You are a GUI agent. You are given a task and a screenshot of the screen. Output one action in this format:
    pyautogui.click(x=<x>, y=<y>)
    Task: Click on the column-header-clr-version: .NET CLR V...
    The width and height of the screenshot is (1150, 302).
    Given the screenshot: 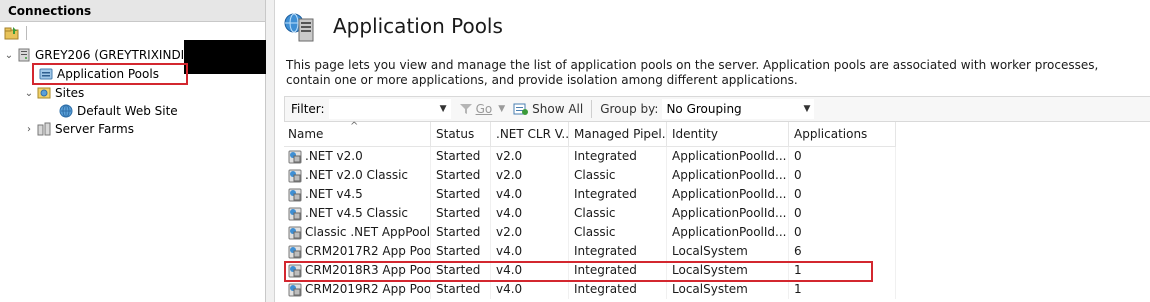 What is the action you would take?
    pyautogui.click(x=530, y=134)
    